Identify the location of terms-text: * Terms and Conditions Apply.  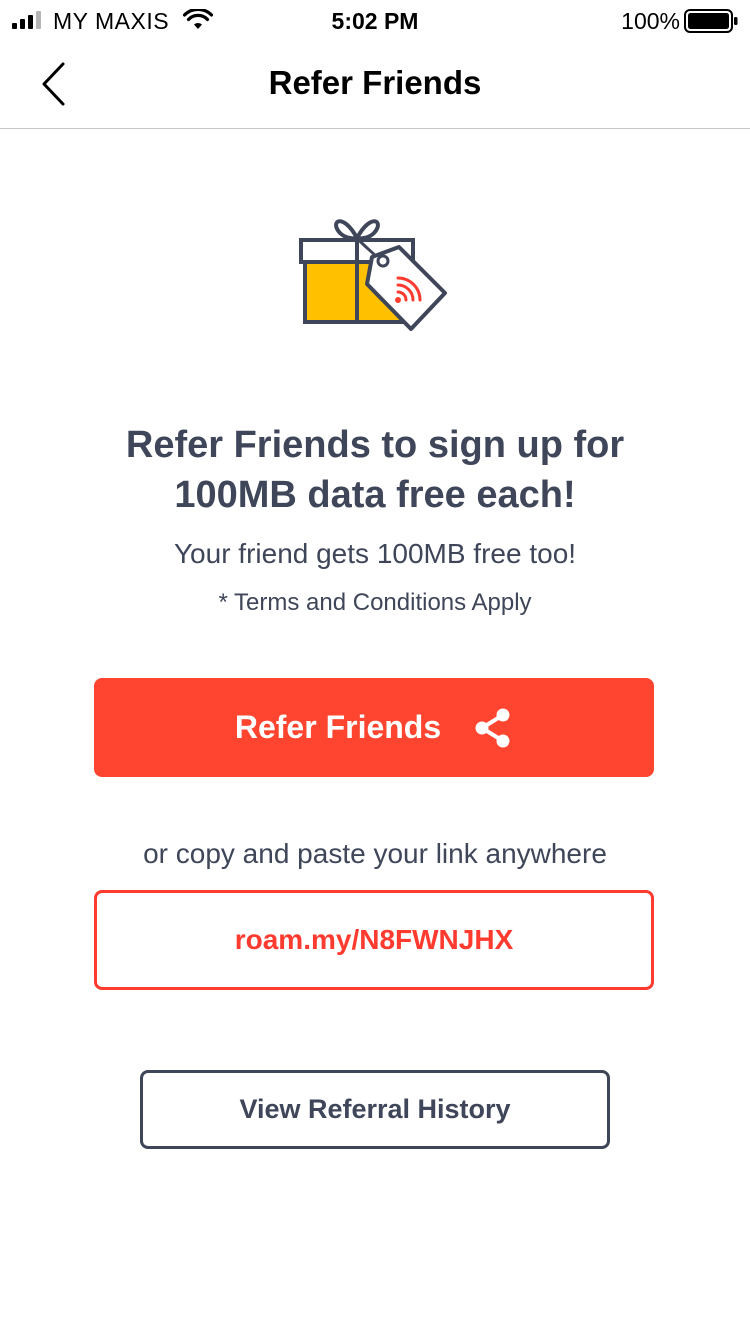
(375, 603).